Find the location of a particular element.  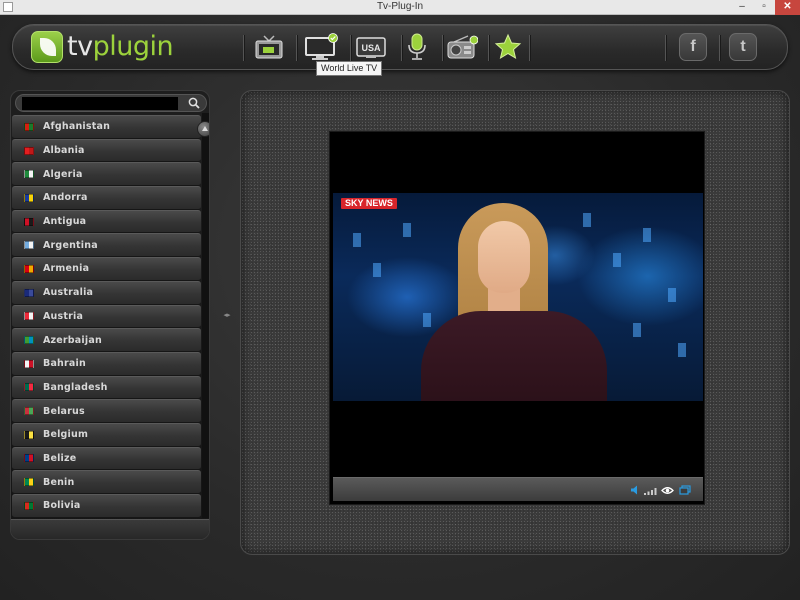

country-name: Afghanistan is located at coordinates (77, 127).